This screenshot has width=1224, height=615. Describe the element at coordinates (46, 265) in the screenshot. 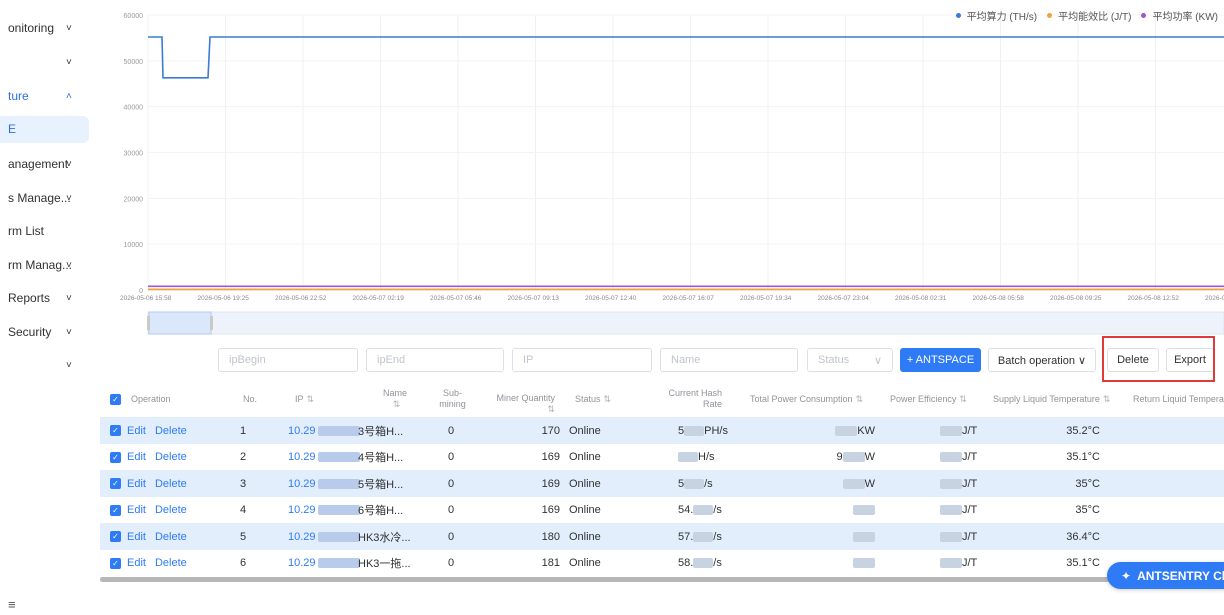

I see `sidebar-item-alarm-management: rm Manag... ˅` at that location.